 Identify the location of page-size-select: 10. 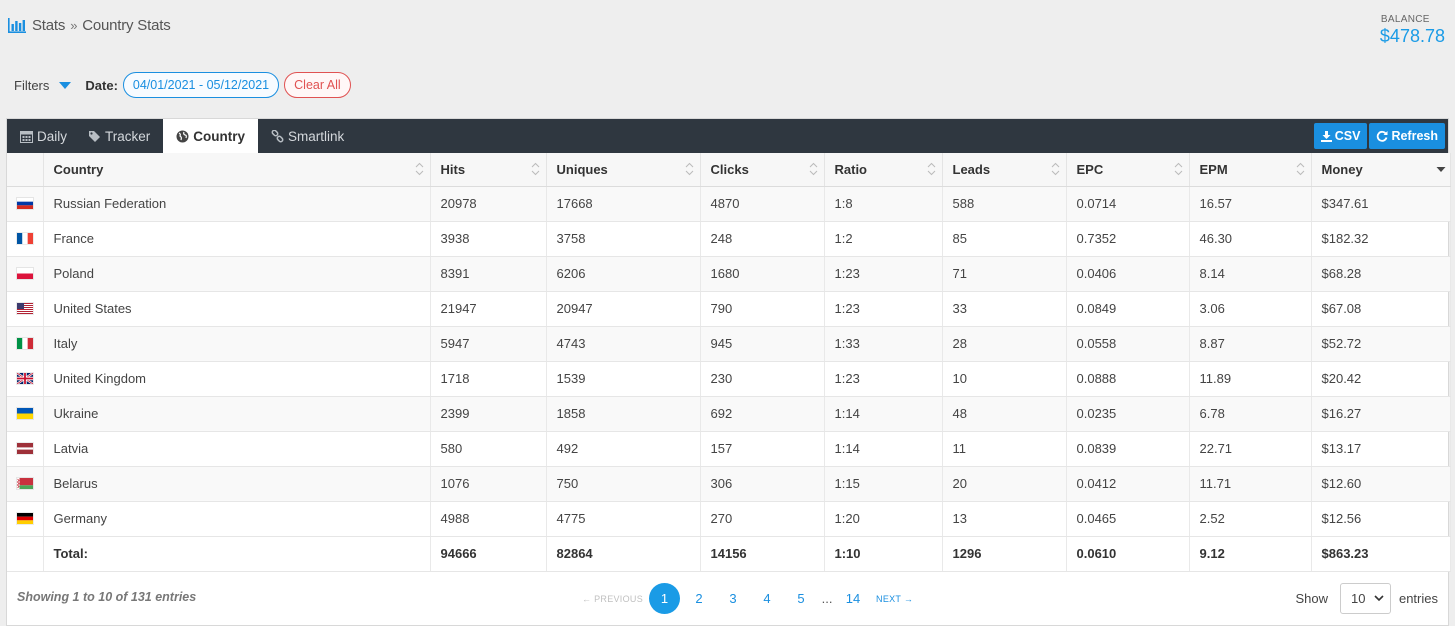
(1365, 598).